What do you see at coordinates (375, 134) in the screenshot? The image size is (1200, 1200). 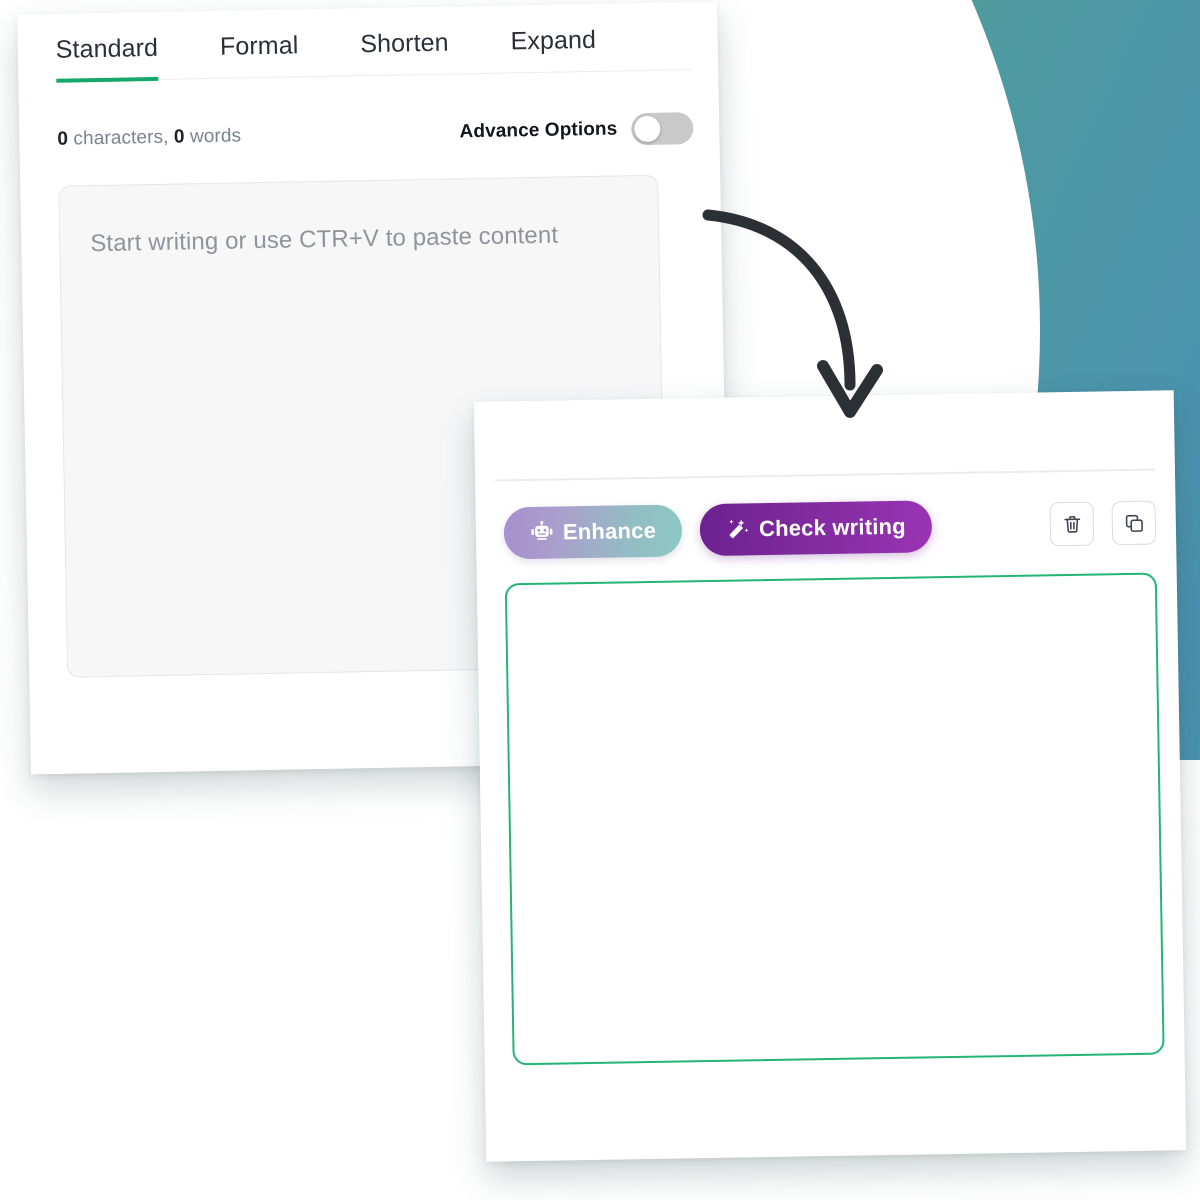 I see `editor-meta-row: 0 characters, 0 words Advance Options` at bounding box center [375, 134].